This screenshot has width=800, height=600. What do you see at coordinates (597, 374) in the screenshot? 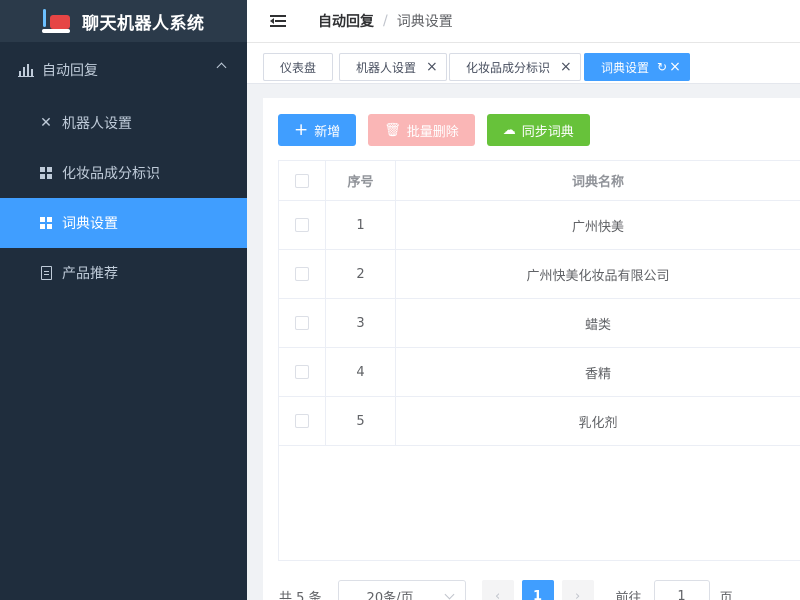
I see `row-name: 香精` at bounding box center [597, 374].